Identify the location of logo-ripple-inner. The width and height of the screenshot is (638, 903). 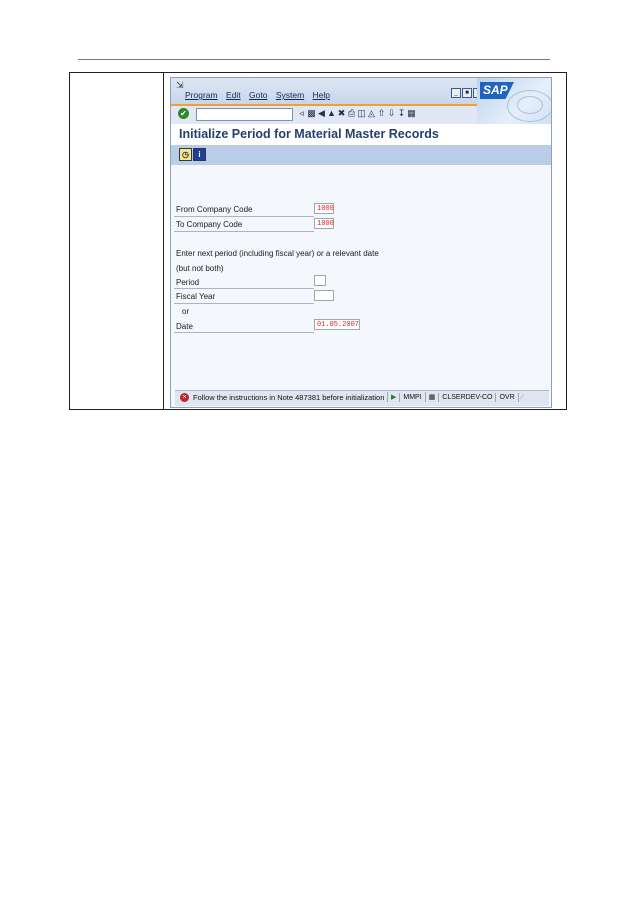
(530, 105).